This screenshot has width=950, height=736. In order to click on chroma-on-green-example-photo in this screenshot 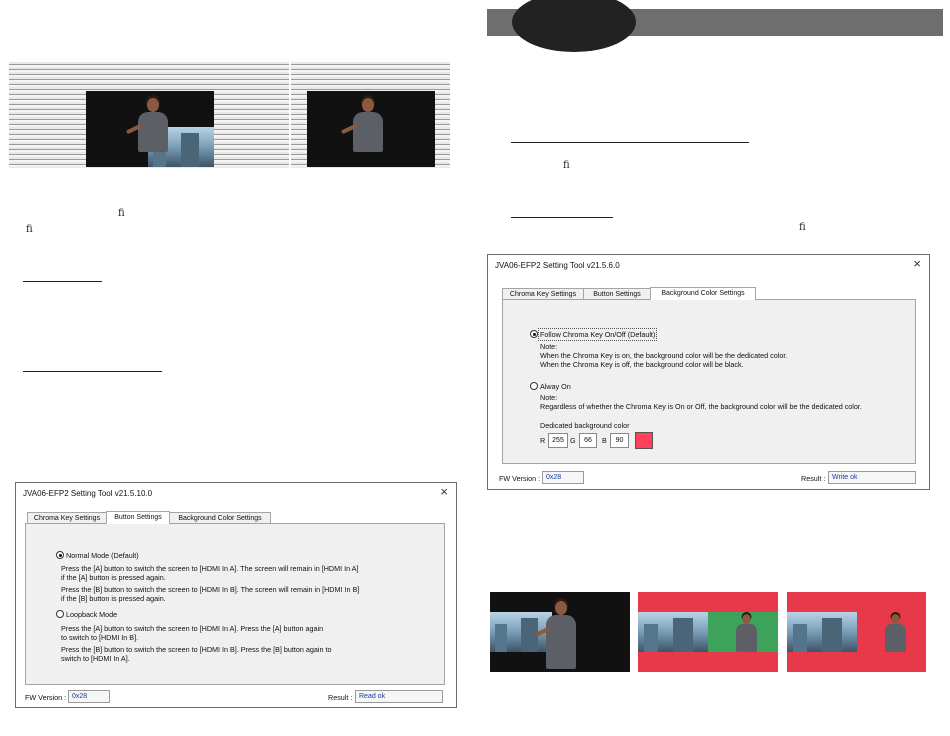, I will do `click(708, 632)`.